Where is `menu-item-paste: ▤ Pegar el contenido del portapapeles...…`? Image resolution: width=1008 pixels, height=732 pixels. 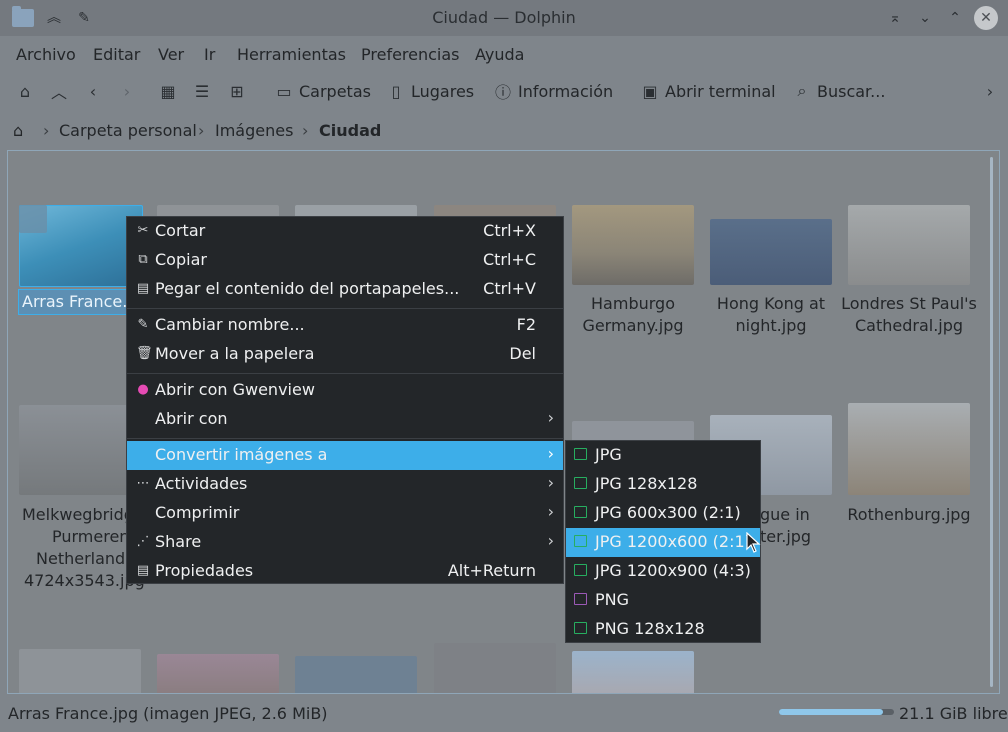 menu-item-paste: ▤ Pegar el contenido del portapapeles...… is located at coordinates (345, 289).